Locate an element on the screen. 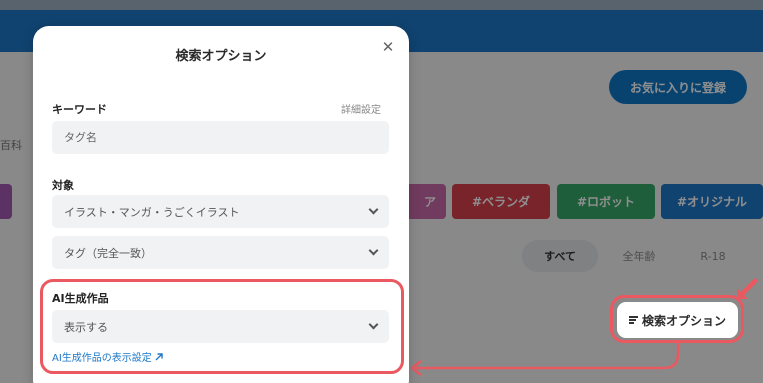 This screenshot has width=763, height=383. match-mode-value: タグ（完全一致） is located at coordinates (108, 253).